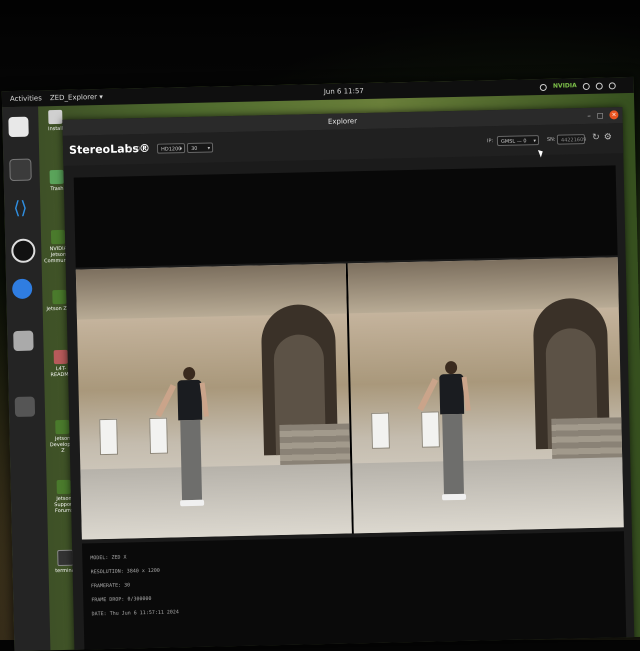 The image size is (640, 651). I want to click on info-frame-drop: FRAME DROP: 0/300000, so click(121, 599).